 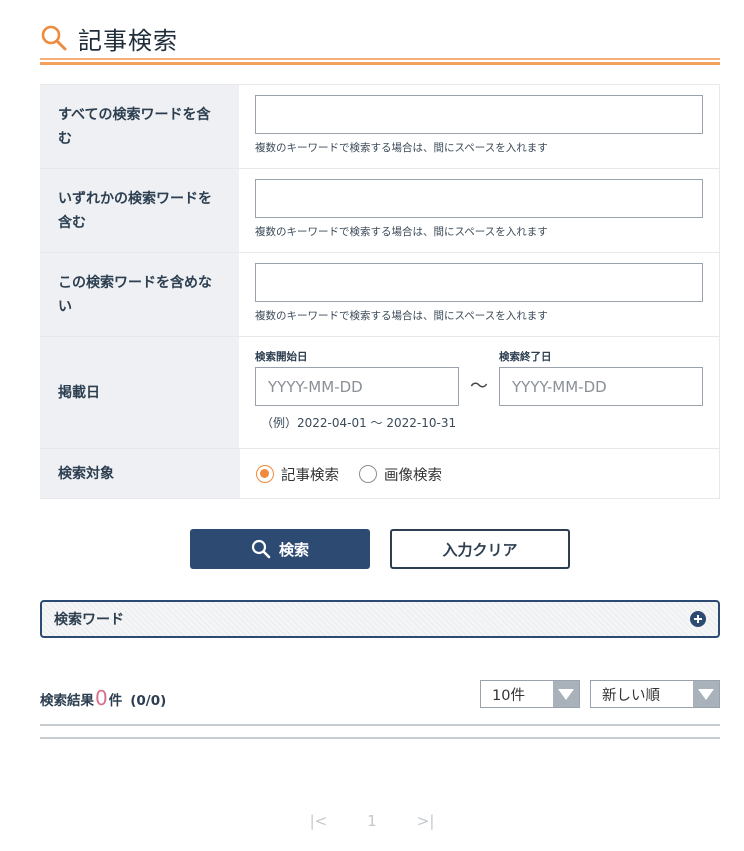 I want to click on form-label: 検索対象, so click(x=140, y=473).